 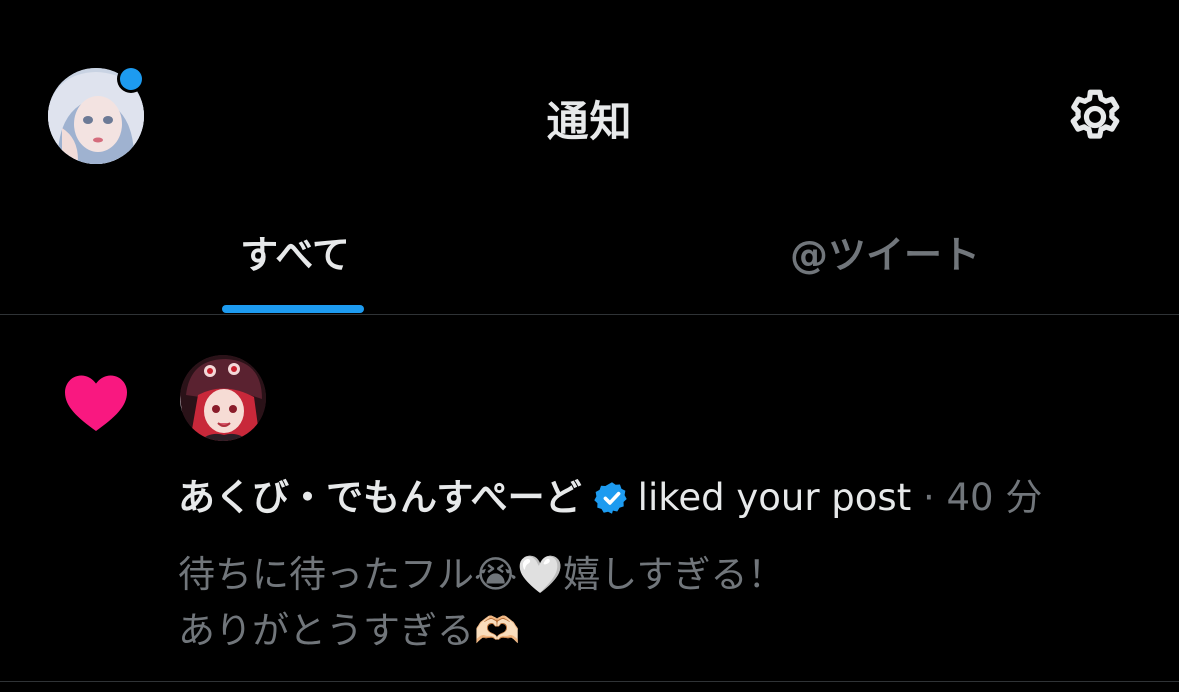 I want to click on post-text-line: ありがとうすぎる🫶🏻, so click(x=349, y=630).